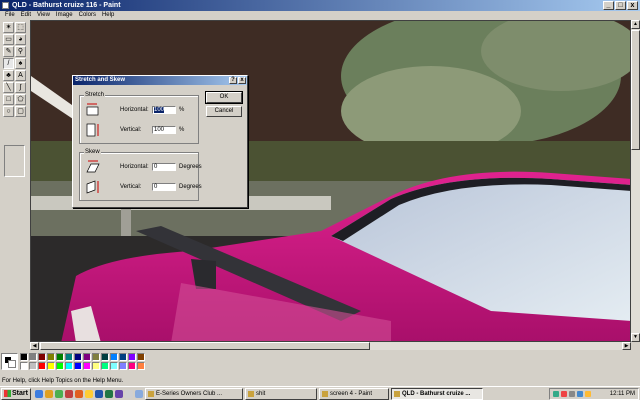  I want to click on dialog-title-bar: Stretch and Skew ? x, so click(160, 80).